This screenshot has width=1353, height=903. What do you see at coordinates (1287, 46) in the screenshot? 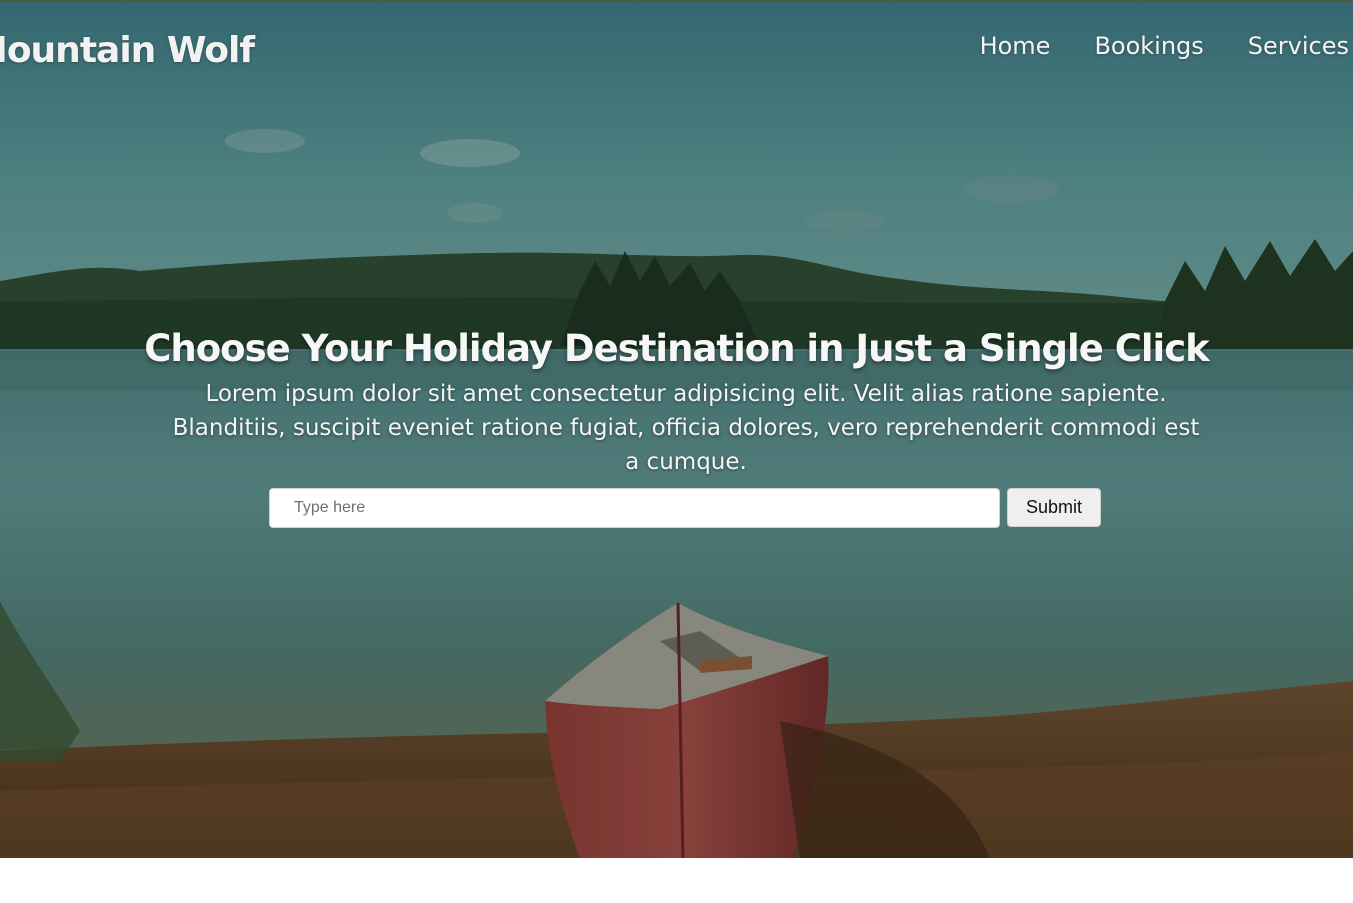
I see `nav-services-link: Services` at bounding box center [1287, 46].